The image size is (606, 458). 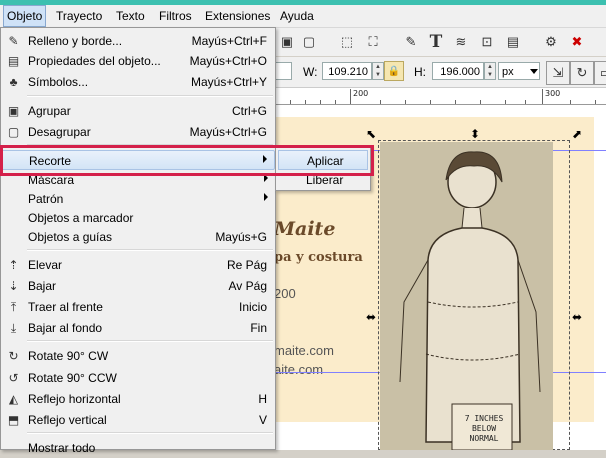 I want to click on height-label: H:, so click(x=420, y=72).